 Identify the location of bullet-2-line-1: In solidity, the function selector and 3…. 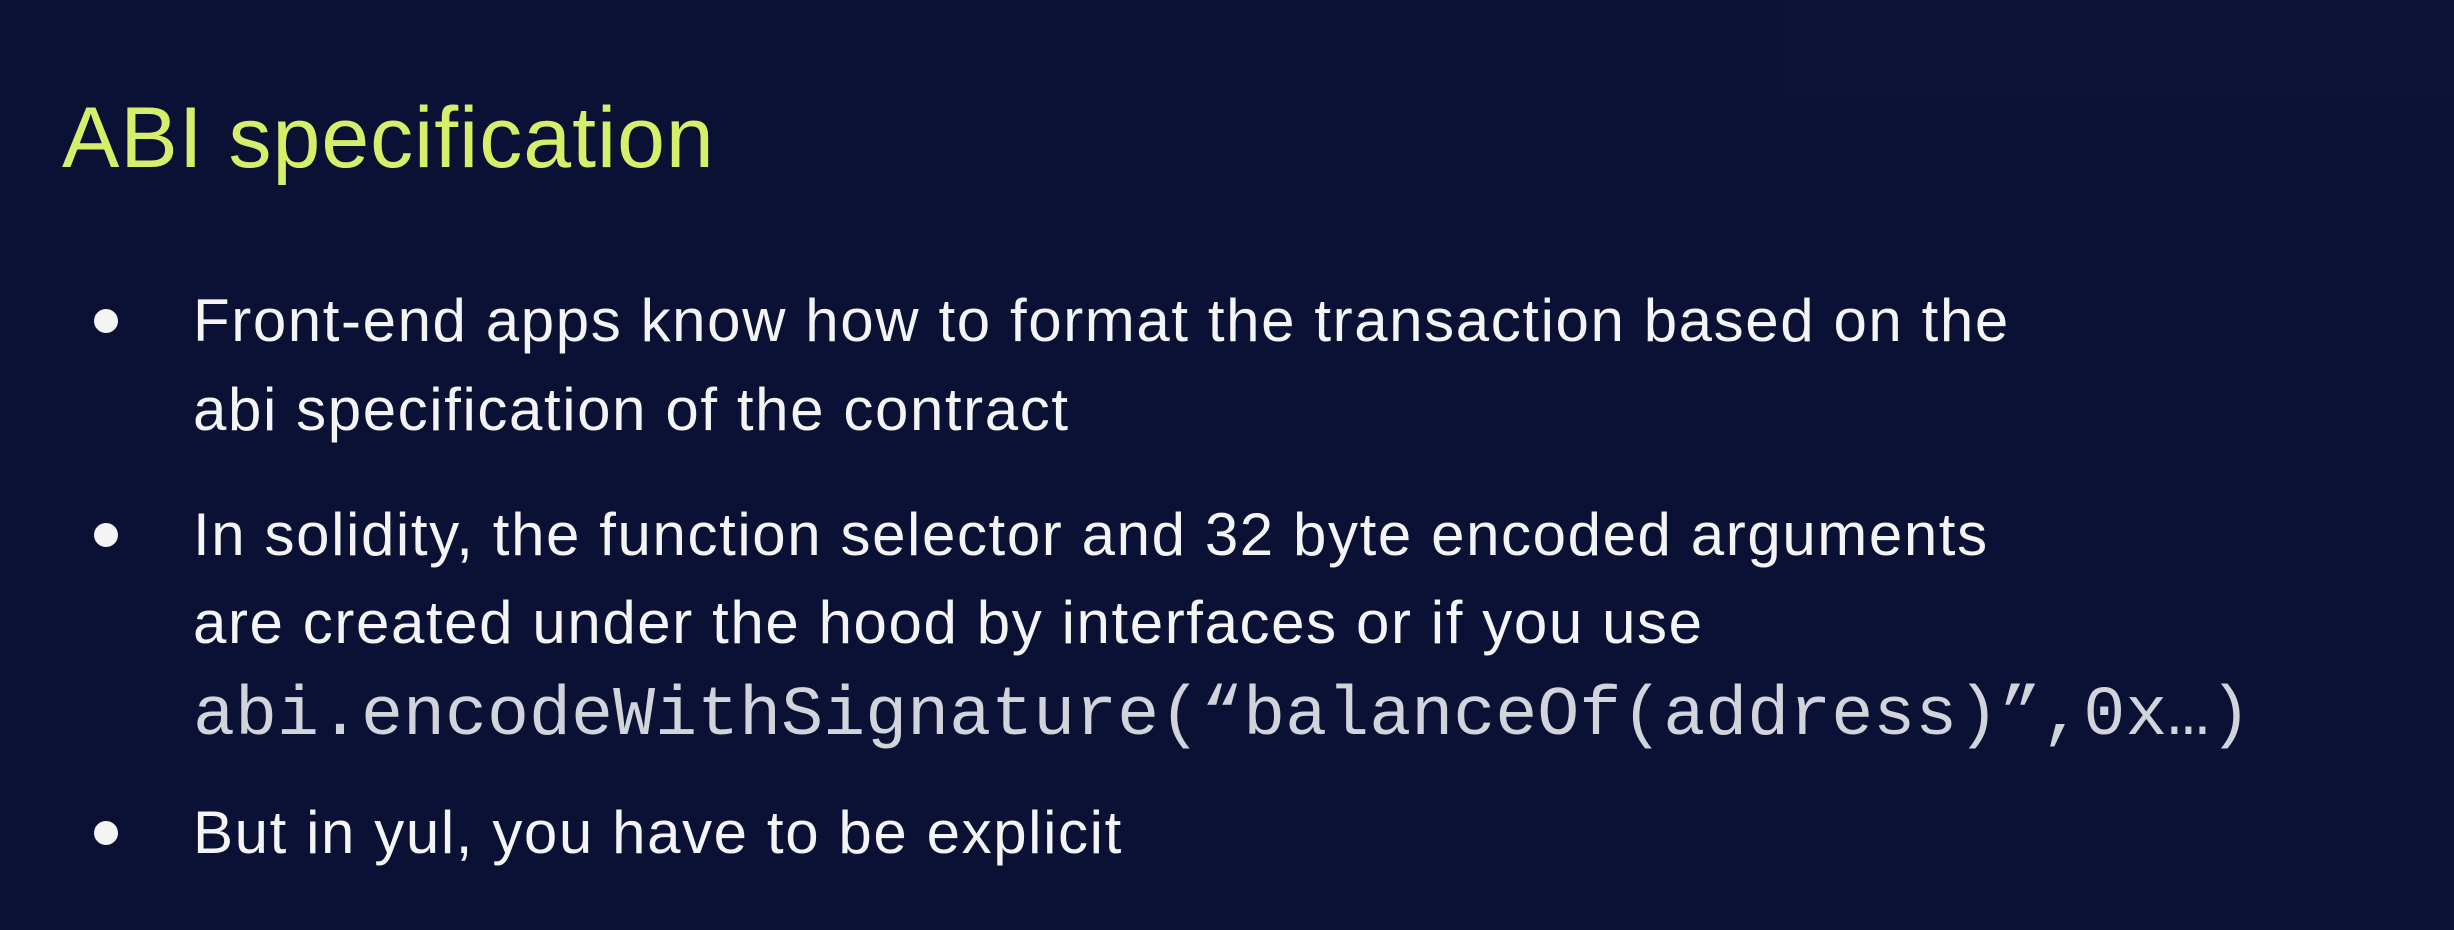
(1091, 534).